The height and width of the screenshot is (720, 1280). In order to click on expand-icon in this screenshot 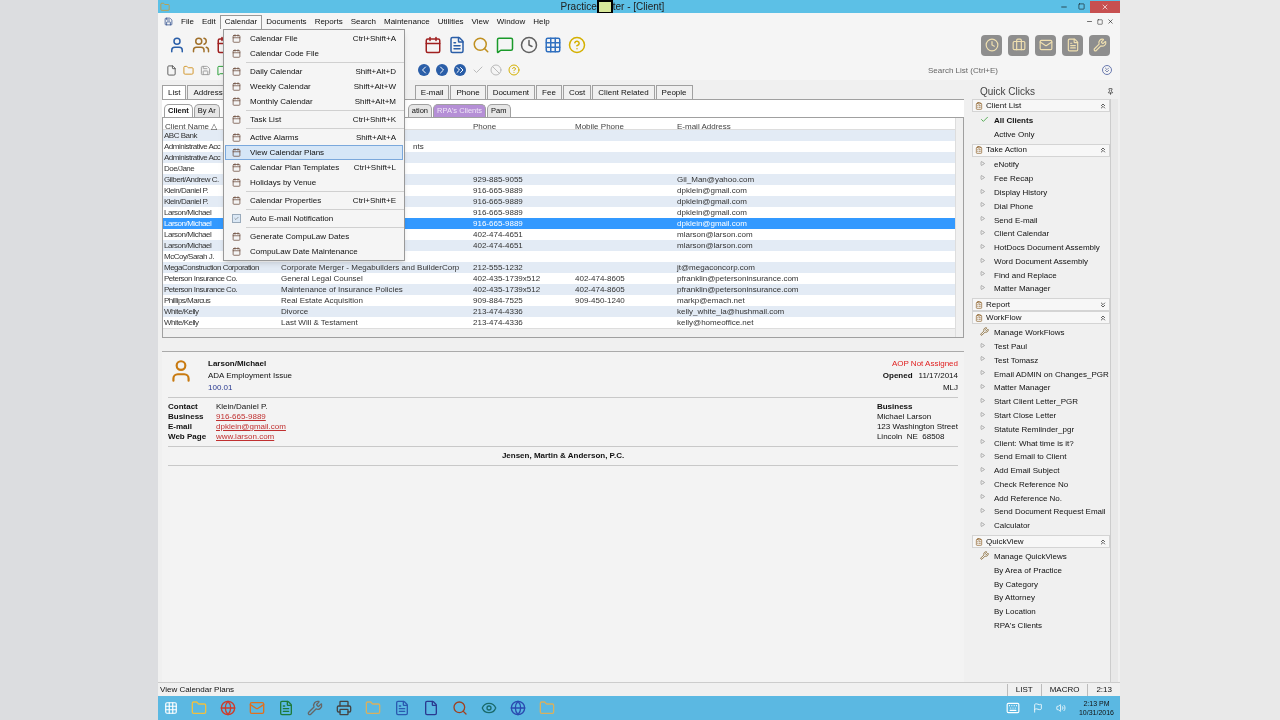, I will do `click(1103, 304)`.